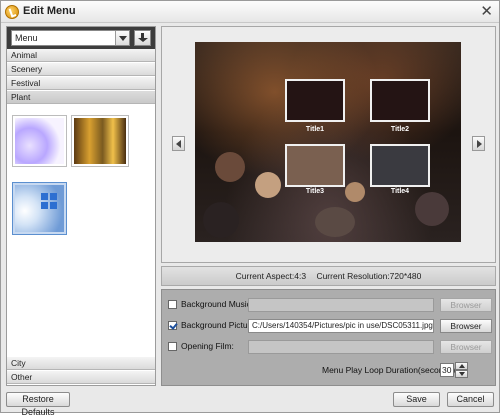  Describe the element at coordinates (38, 404) in the screenshot. I see `restore-defaults-button: Restore Defaults` at that location.